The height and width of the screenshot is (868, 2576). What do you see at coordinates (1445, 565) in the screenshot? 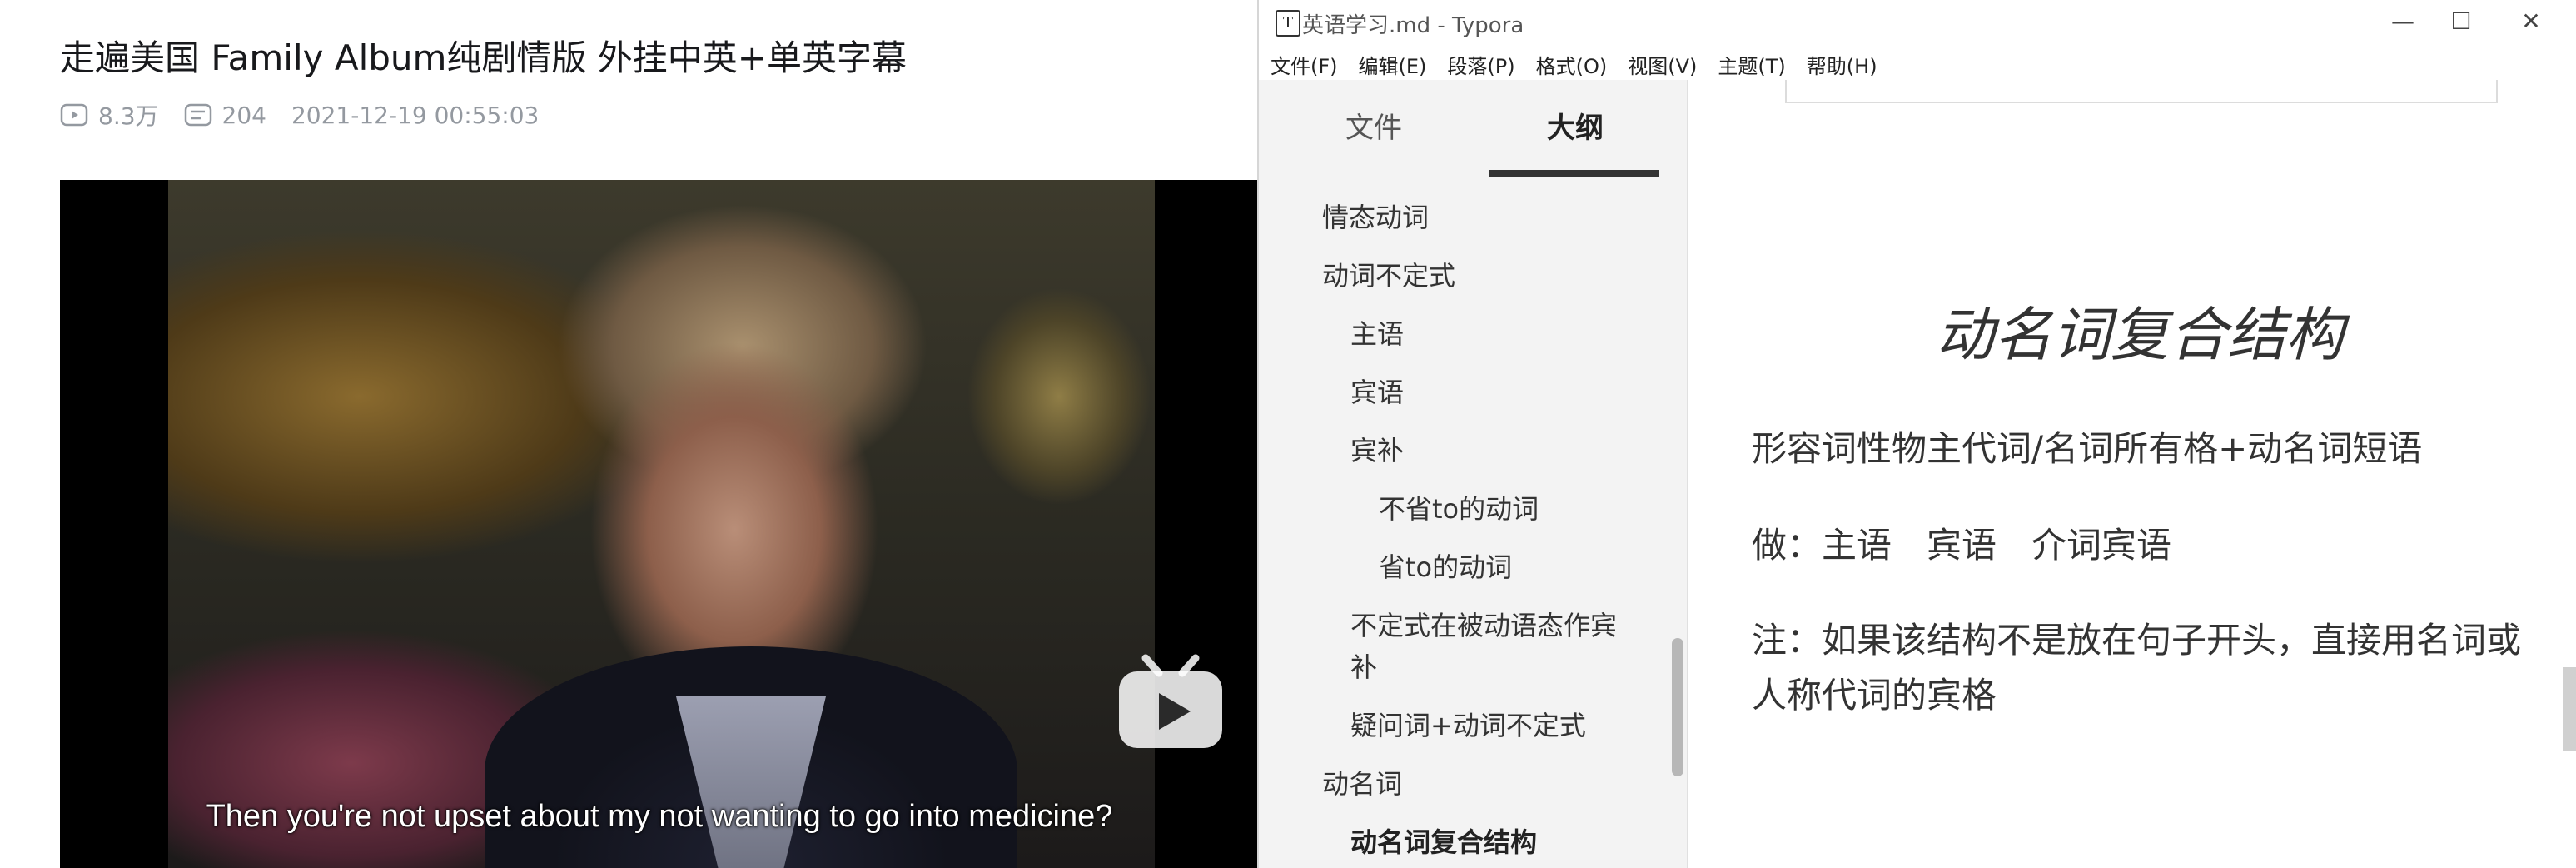
I see `outline-item: 省to的动词` at bounding box center [1445, 565].